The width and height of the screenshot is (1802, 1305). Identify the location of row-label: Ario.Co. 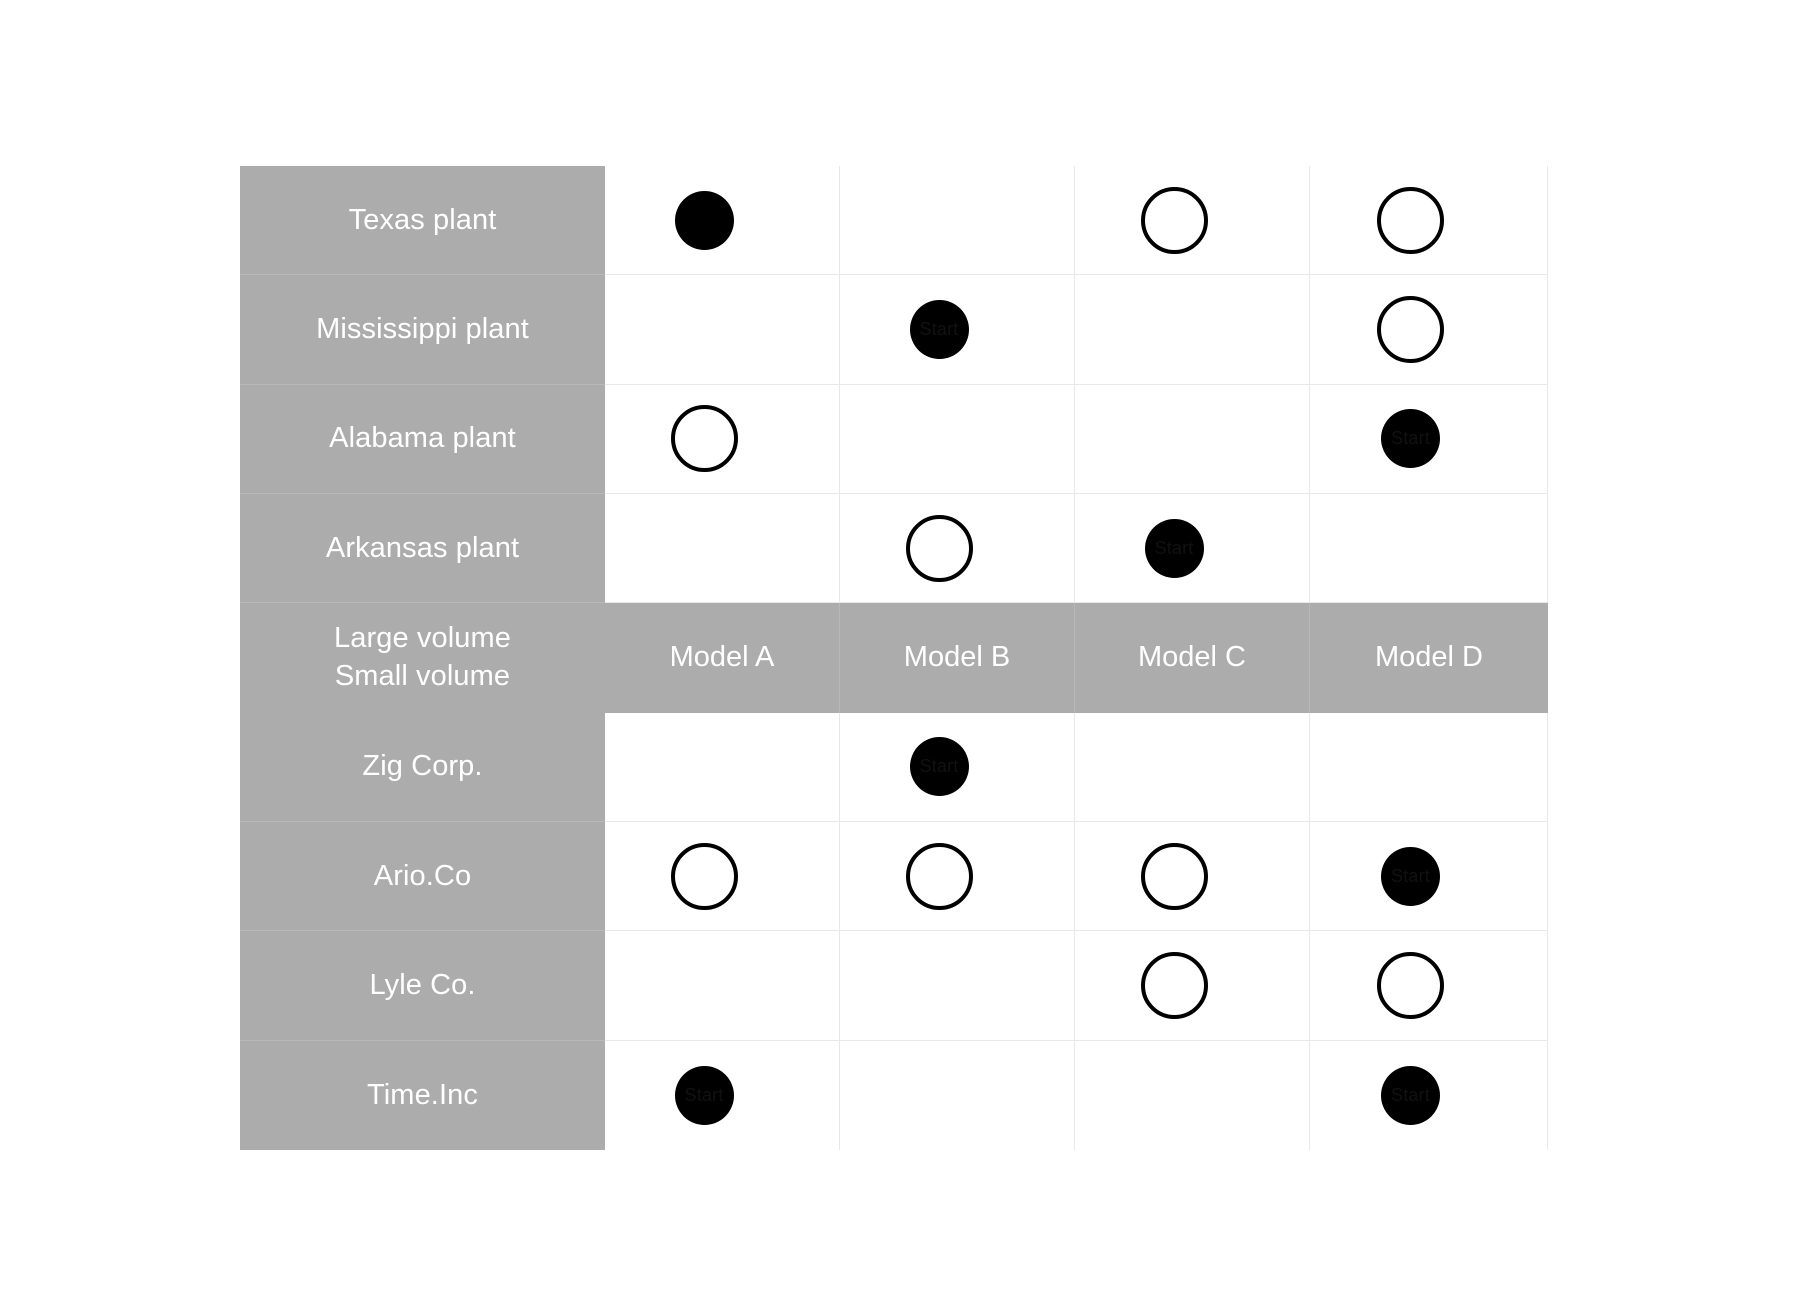
(422, 876).